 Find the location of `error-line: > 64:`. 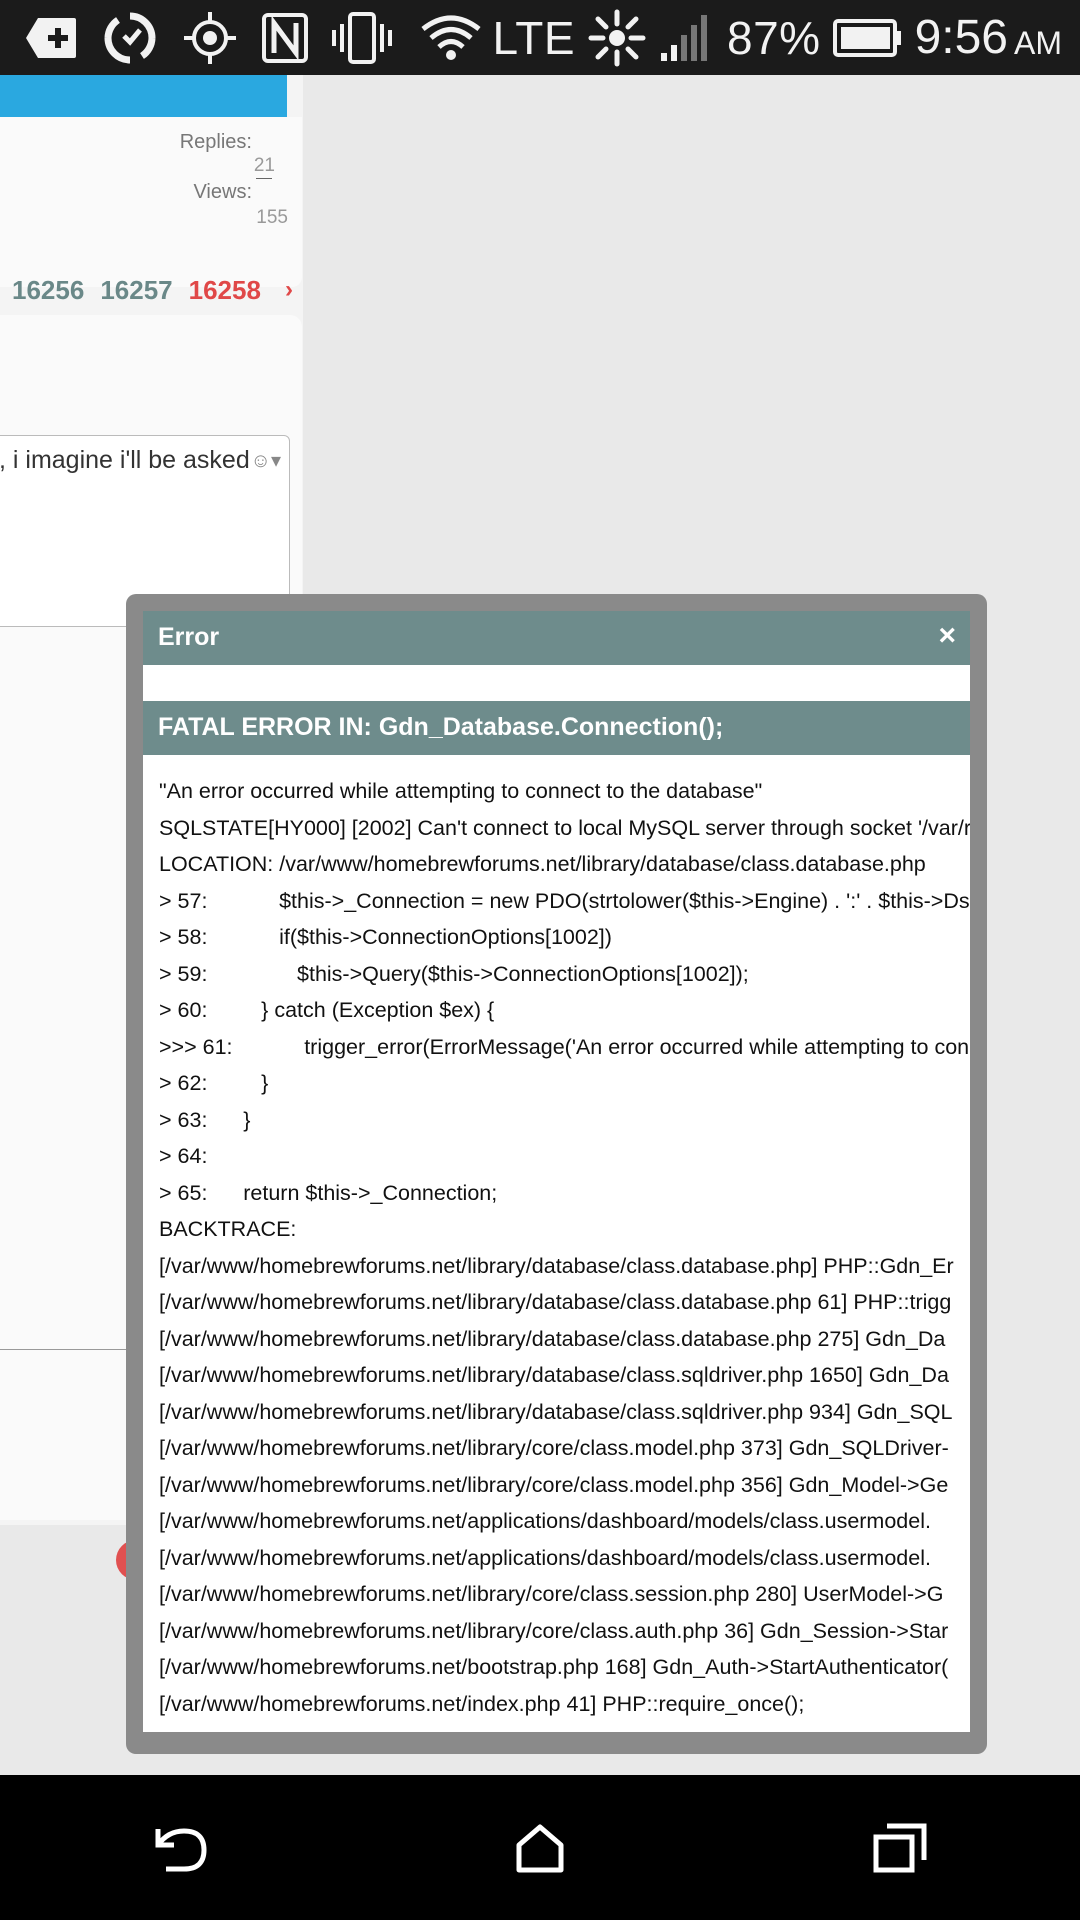

error-line: > 64: is located at coordinates (183, 1156).